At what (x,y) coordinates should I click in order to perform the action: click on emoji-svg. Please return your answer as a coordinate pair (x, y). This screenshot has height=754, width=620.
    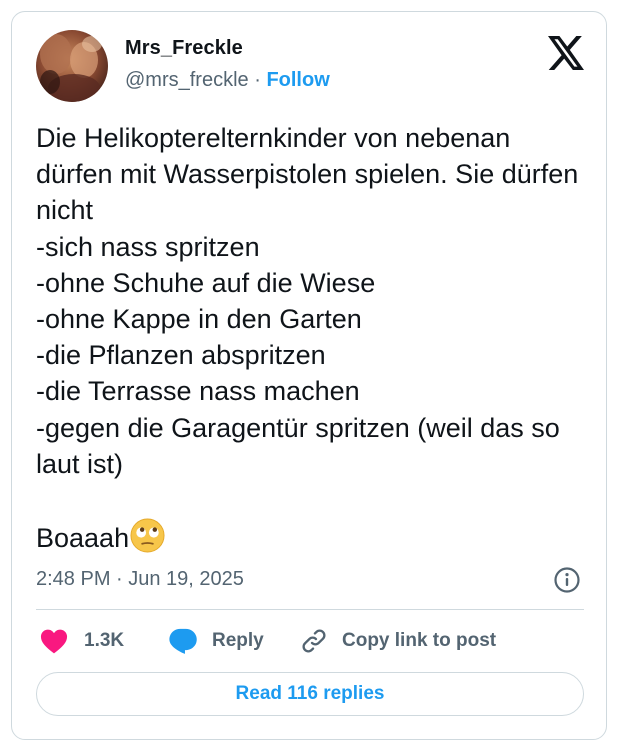
    Looking at the image, I should click on (147, 535).